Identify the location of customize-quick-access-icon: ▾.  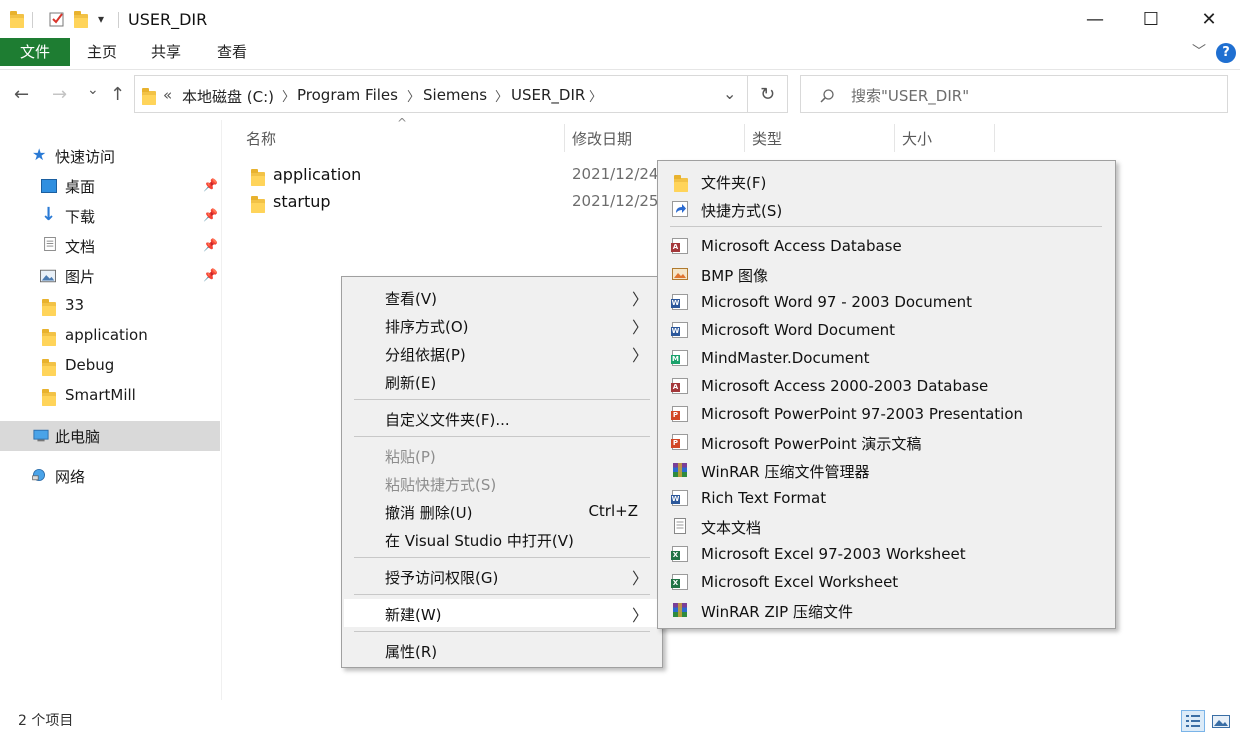
(101, 21).